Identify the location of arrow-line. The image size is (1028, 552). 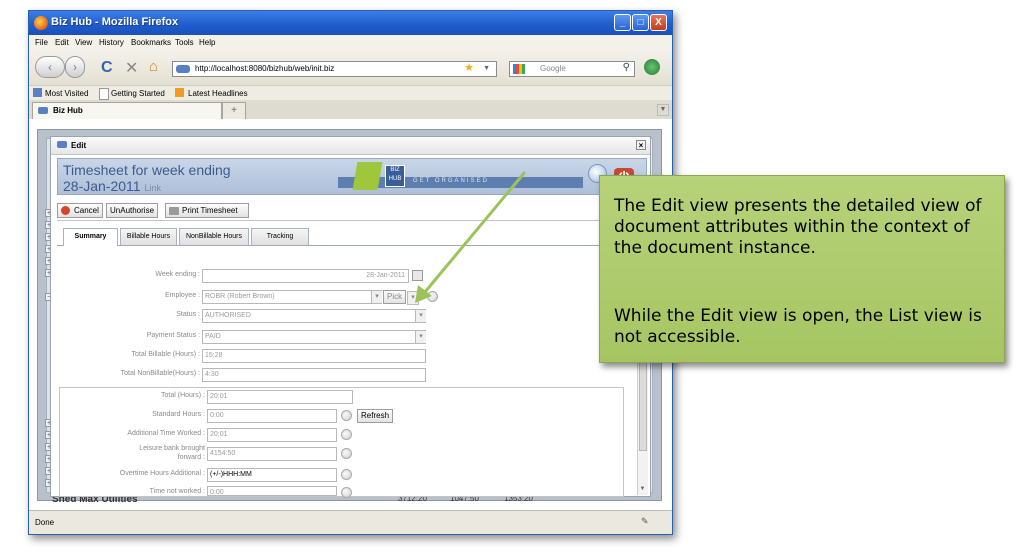
(475, 232).